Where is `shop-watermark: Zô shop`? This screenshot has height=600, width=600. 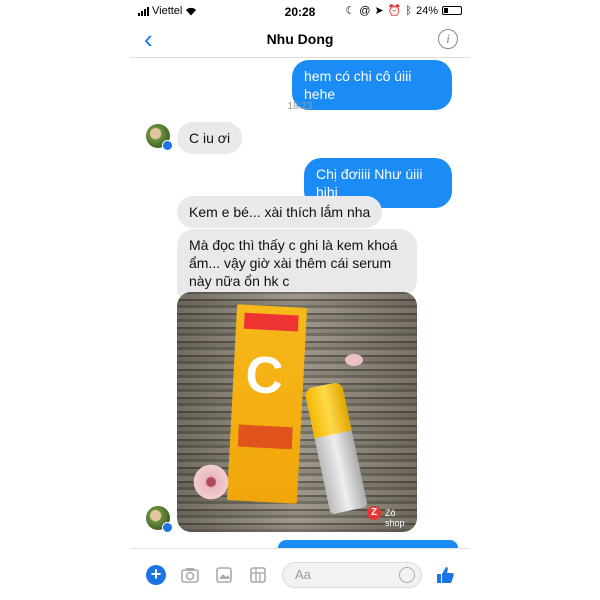 shop-watermark: Zô shop is located at coordinates (395, 518).